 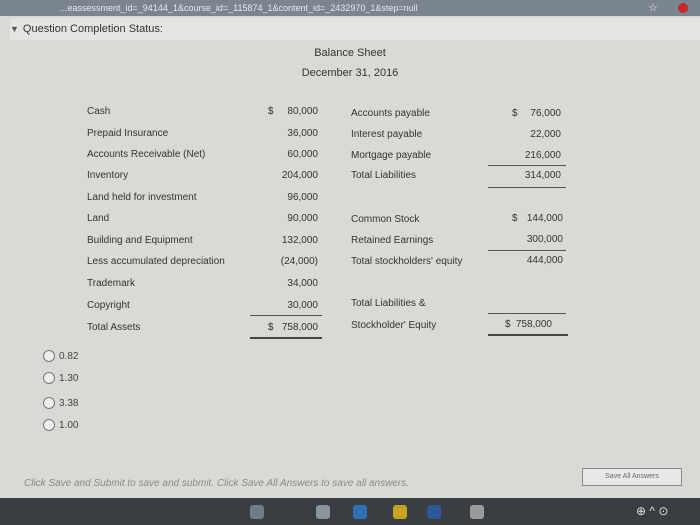 I want to click on word-app-icon, so click(x=434, y=512).